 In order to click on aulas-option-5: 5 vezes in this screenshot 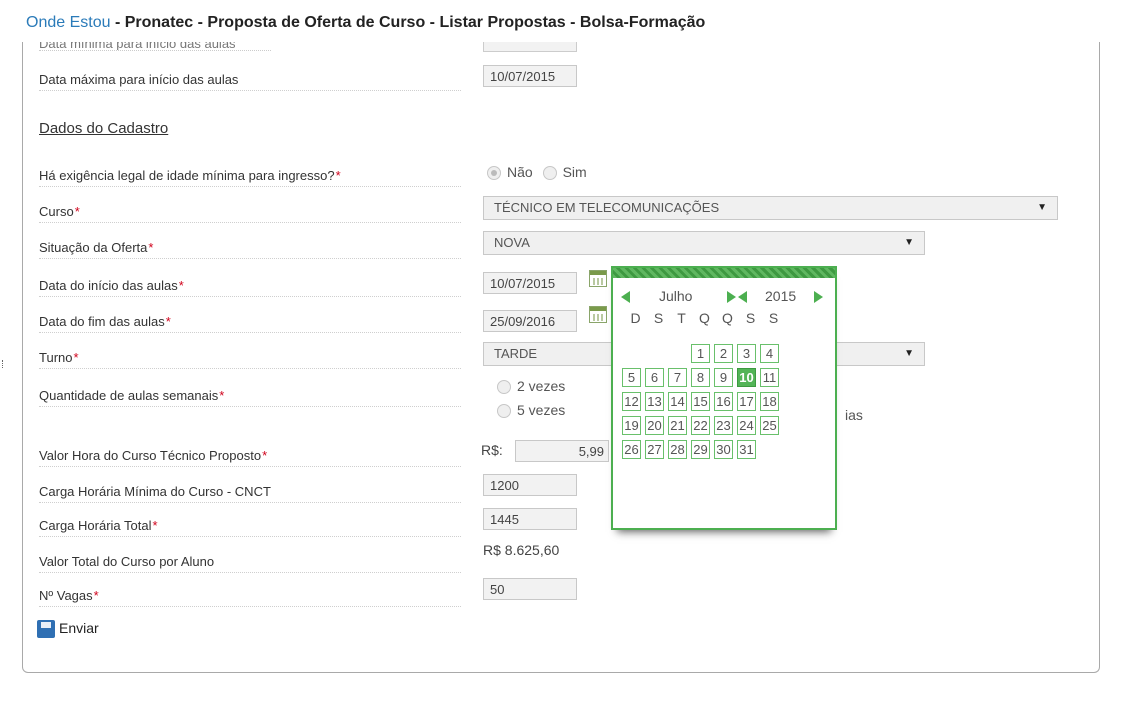, I will do `click(531, 410)`.